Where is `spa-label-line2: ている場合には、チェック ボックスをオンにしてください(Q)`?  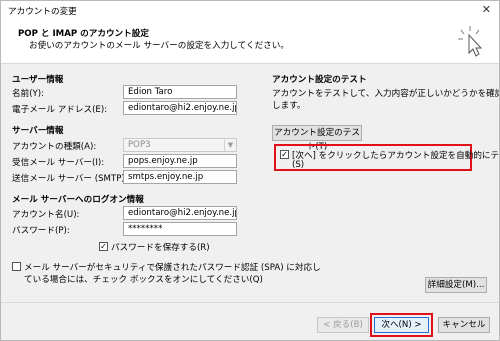 spa-label-line2: ている場合には、チェック ボックスをオンにしてください(Q) is located at coordinates (143, 280).